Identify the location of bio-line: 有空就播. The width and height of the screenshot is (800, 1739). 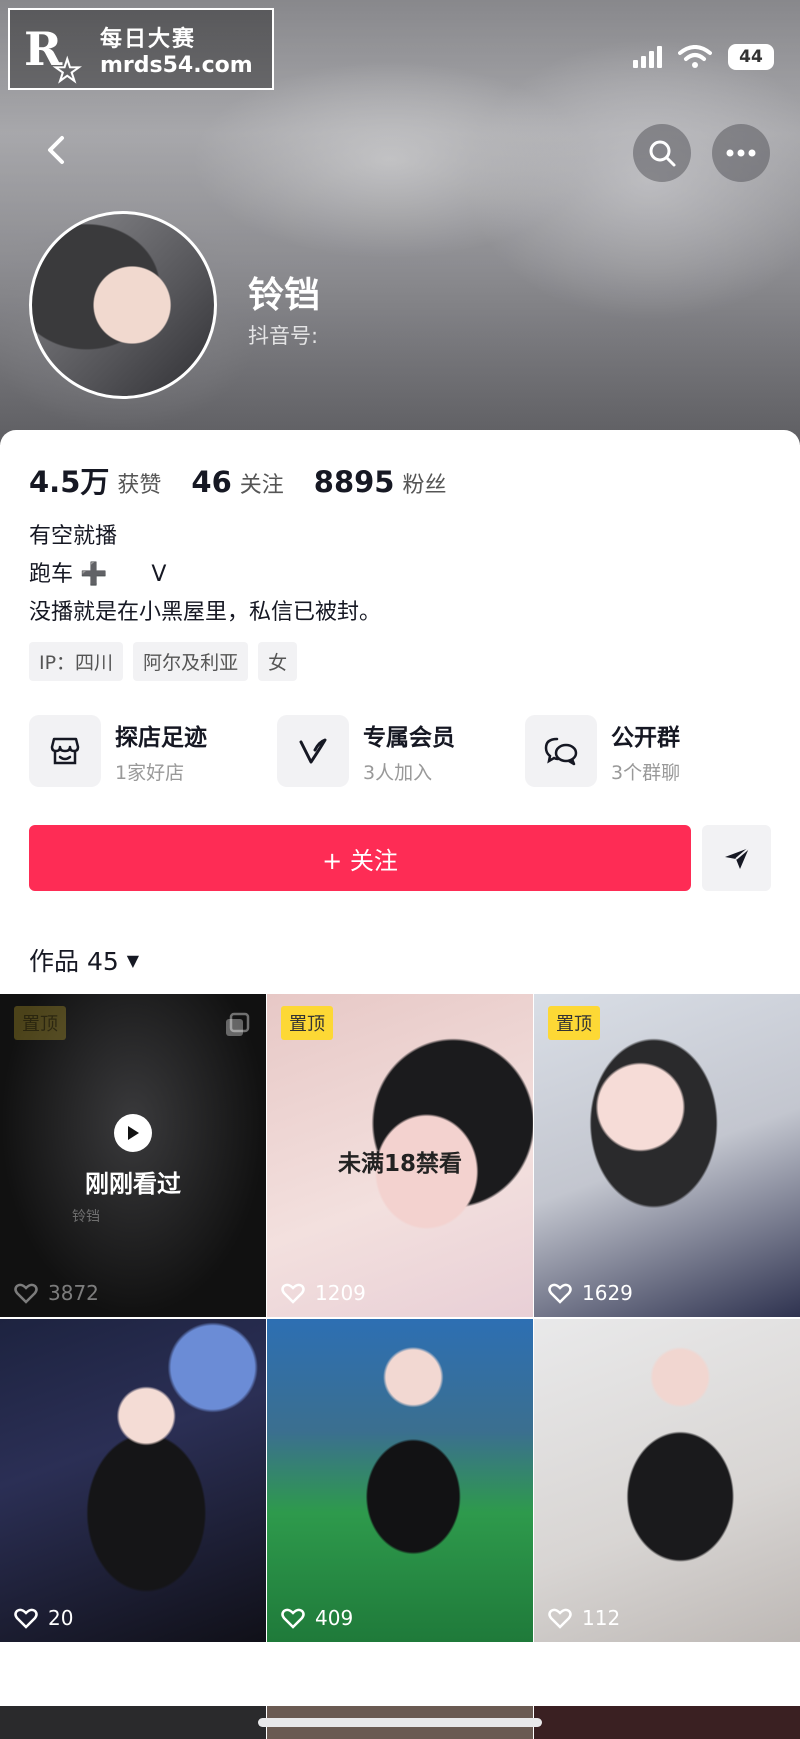
(73, 536).